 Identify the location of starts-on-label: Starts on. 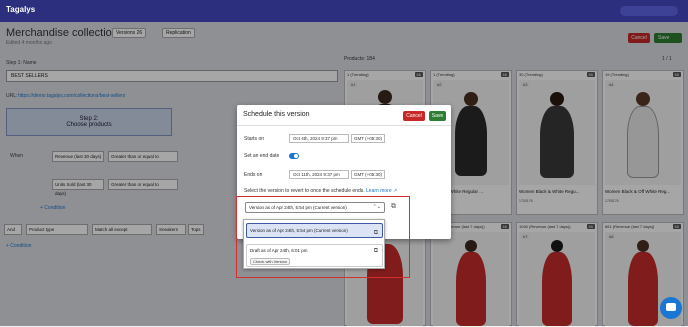
(254, 139).